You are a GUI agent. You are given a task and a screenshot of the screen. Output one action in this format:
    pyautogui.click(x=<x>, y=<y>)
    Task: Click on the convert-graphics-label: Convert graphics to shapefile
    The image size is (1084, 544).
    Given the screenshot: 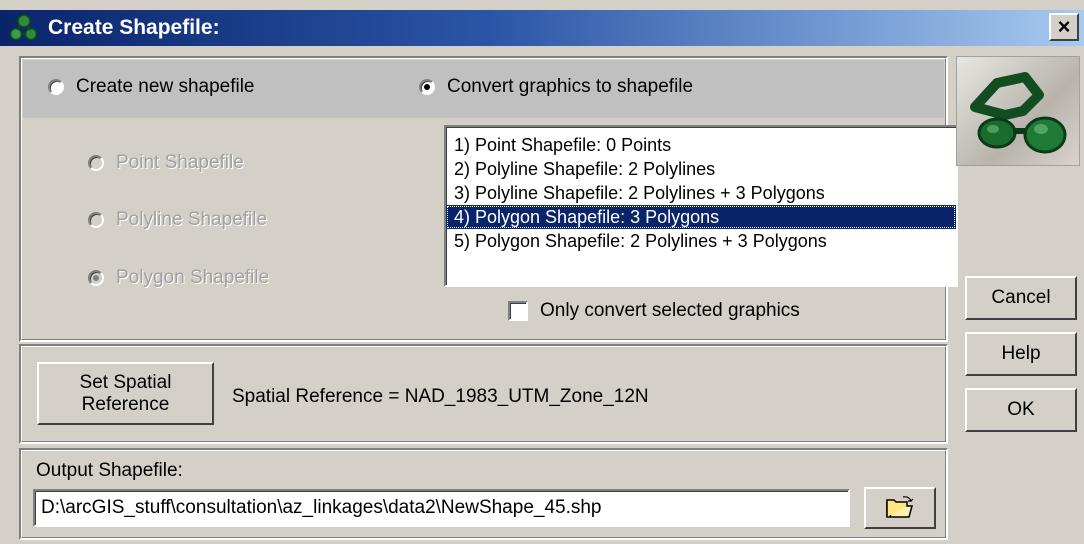 What is the action you would take?
    pyautogui.click(x=570, y=86)
    